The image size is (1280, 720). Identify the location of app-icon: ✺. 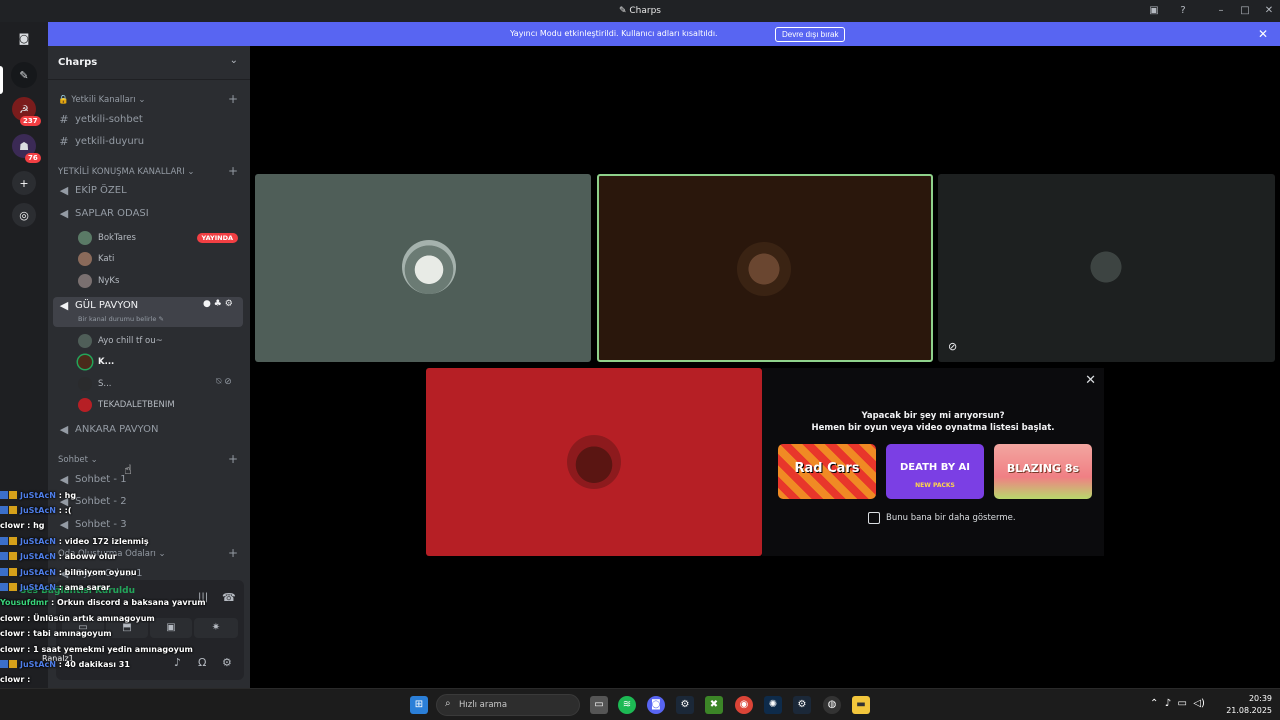
(773, 705).